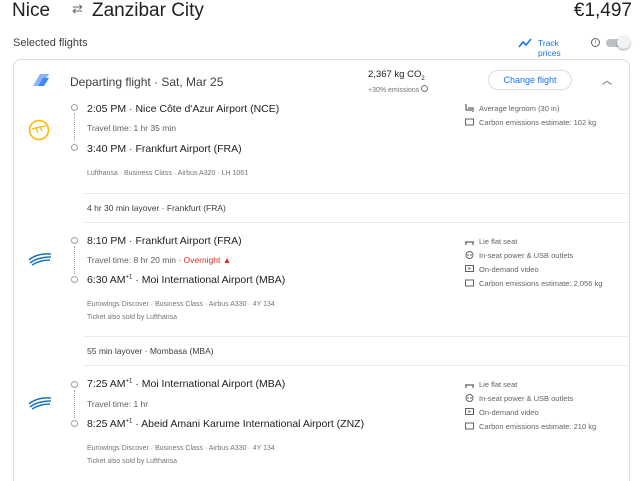  Describe the element at coordinates (322, 12) in the screenshot. I see `trip-header: Nice ⇄ Zanzibar City €1,497` at that location.